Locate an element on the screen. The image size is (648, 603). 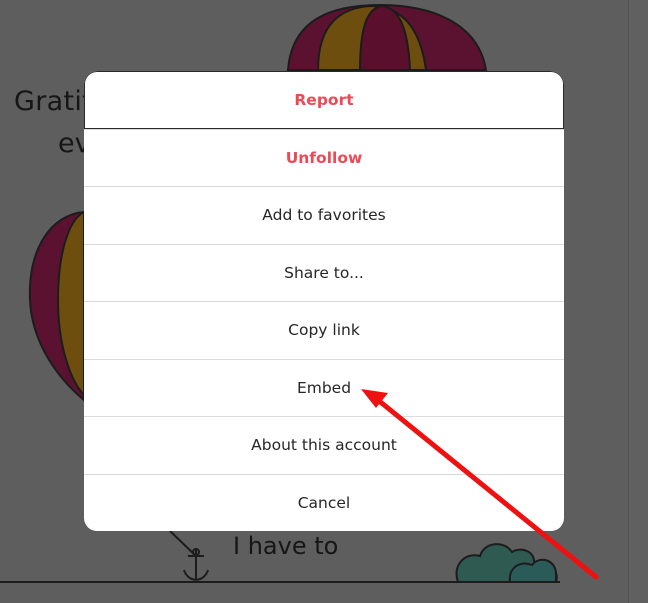
annotation-arrow is located at coordinates (480, 484).